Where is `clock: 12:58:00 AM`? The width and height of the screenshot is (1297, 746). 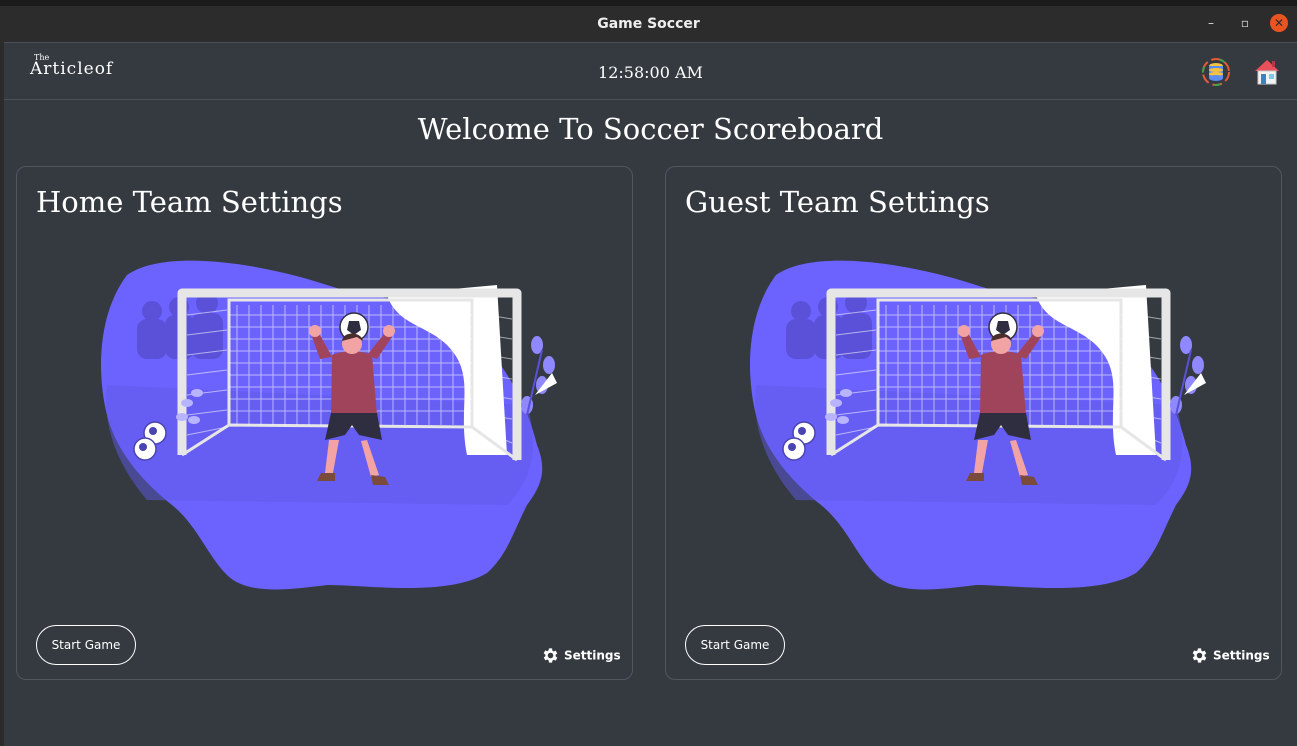
clock: 12:58:00 AM is located at coordinates (650, 72).